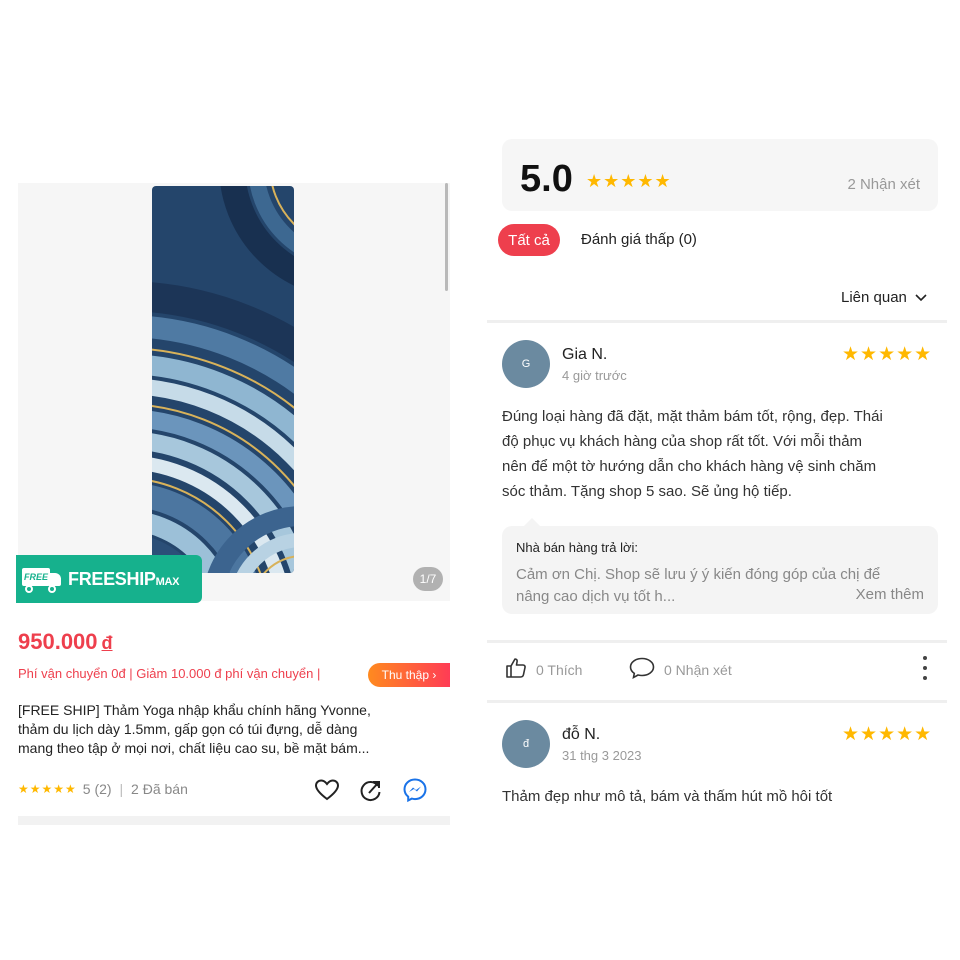 The height and width of the screenshot is (960, 960). Describe the element at coordinates (409, 675) in the screenshot. I see `collect-voucher-button: Thu thập ›` at that location.